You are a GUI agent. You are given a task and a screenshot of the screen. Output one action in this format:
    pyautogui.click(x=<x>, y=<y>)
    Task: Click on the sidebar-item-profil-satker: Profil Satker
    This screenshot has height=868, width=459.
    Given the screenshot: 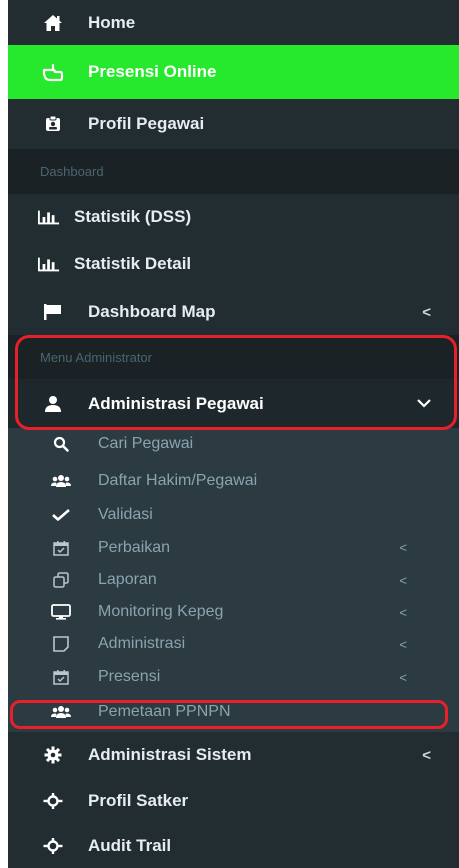 What is the action you would take?
    pyautogui.click(x=233, y=801)
    